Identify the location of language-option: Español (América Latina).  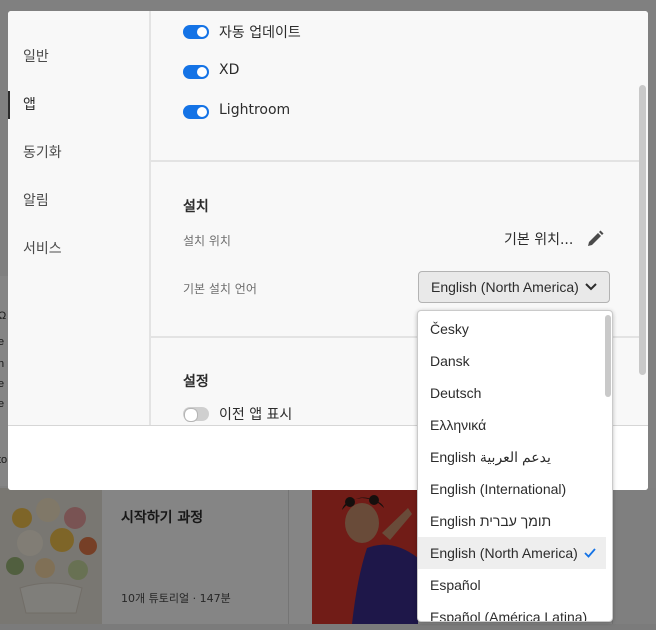
(512, 611).